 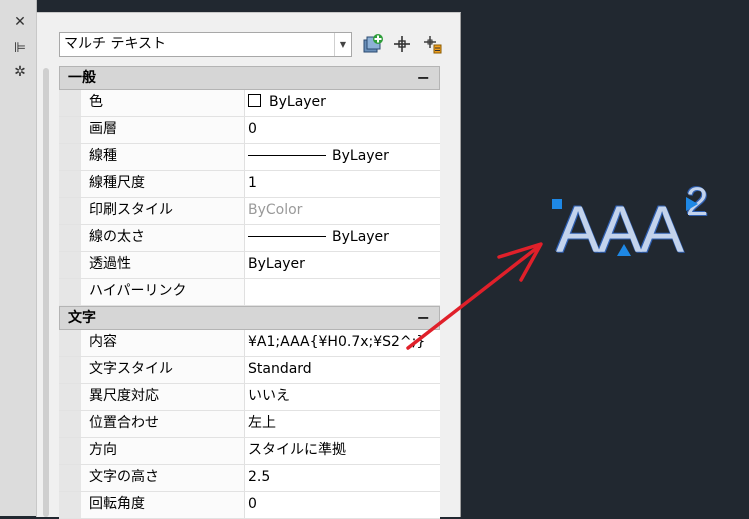 I want to click on property-row-linetype: 線種 ByLayer, so click(x=249, y=157).